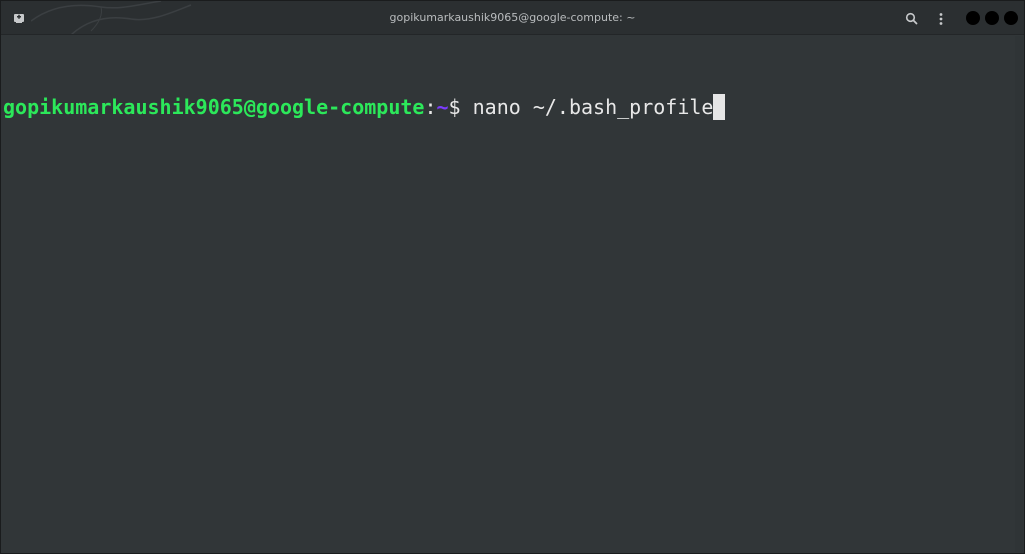 Image resolution: width=1025 pixels, height=554 pixels. Describe the element at coordinates (430, 107) in the screenshot. I see `prompt-colon: :` at that location.